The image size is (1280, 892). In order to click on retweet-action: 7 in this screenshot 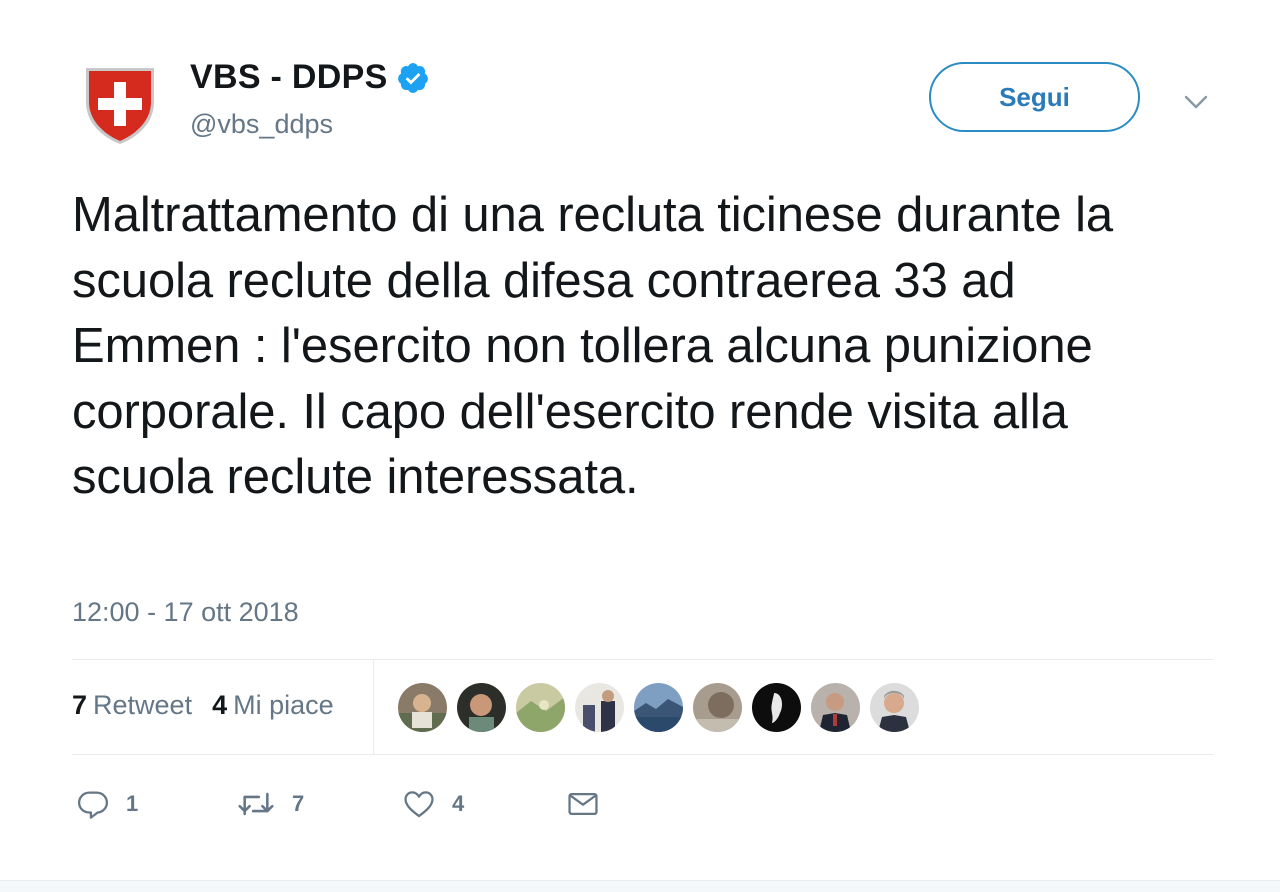, I will do `click(270, 804)`.